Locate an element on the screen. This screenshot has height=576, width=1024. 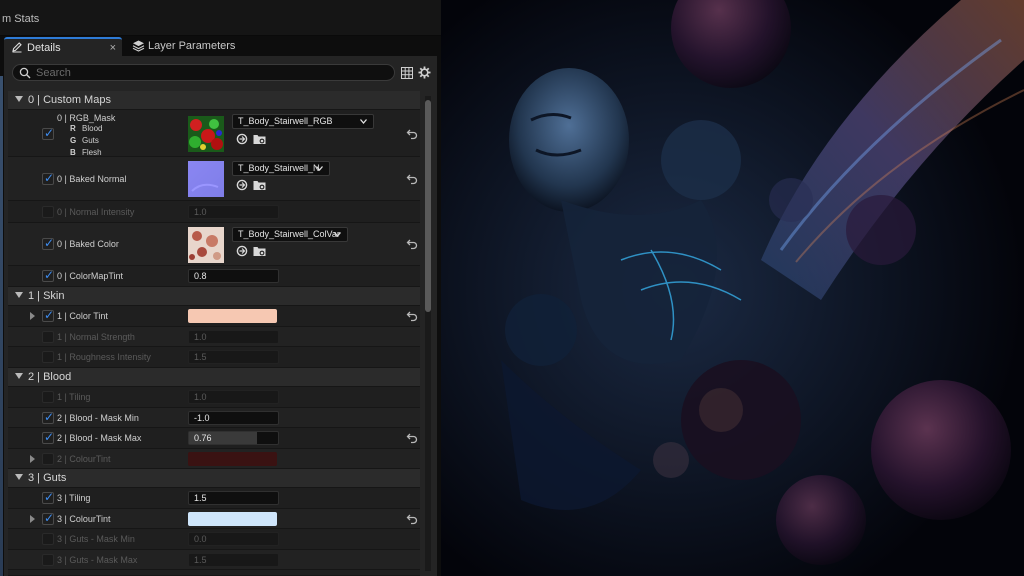
baked-color-checkbox is located at coordinates (48, 243).